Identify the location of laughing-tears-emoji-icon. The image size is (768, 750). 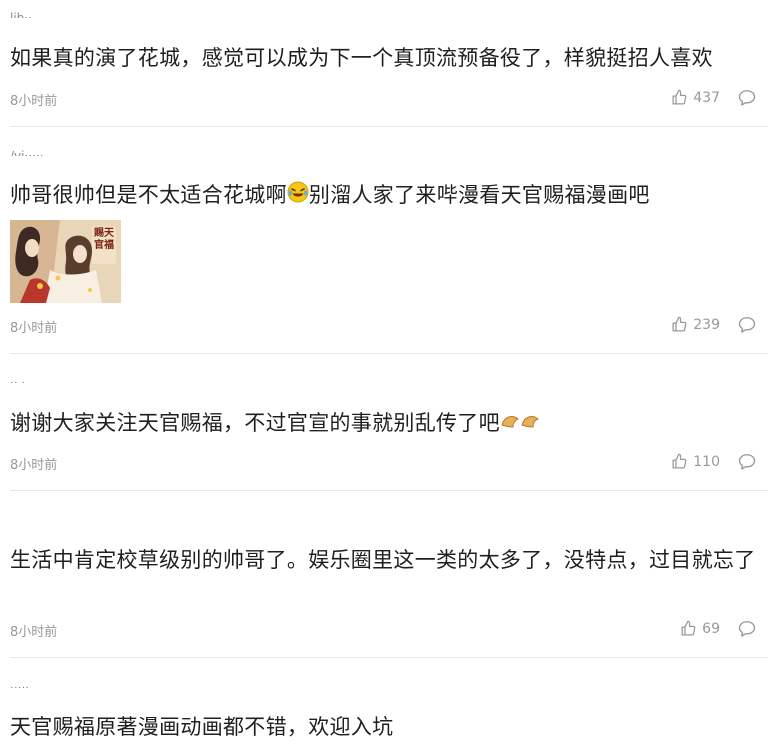
(298, 196).